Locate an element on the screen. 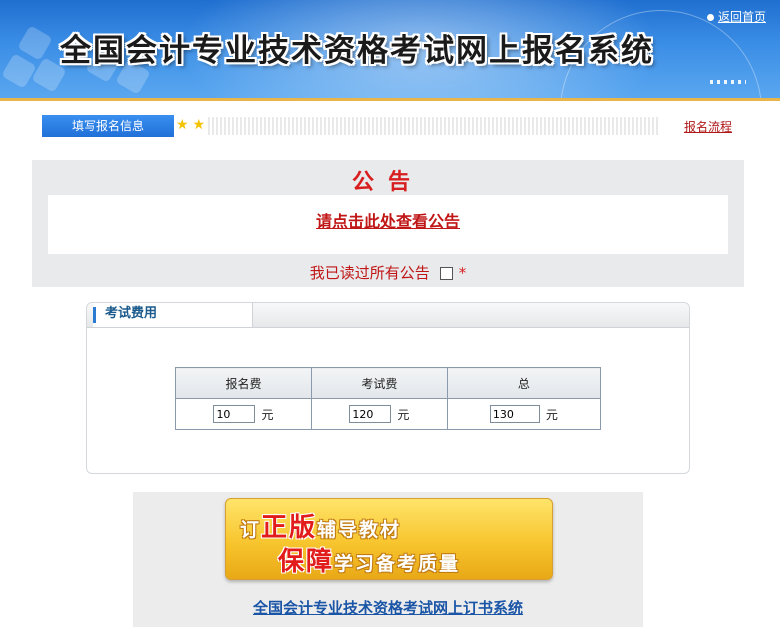  read-confirmation-row: 我已读过所有公告 * is located at coordinates (388, 272).